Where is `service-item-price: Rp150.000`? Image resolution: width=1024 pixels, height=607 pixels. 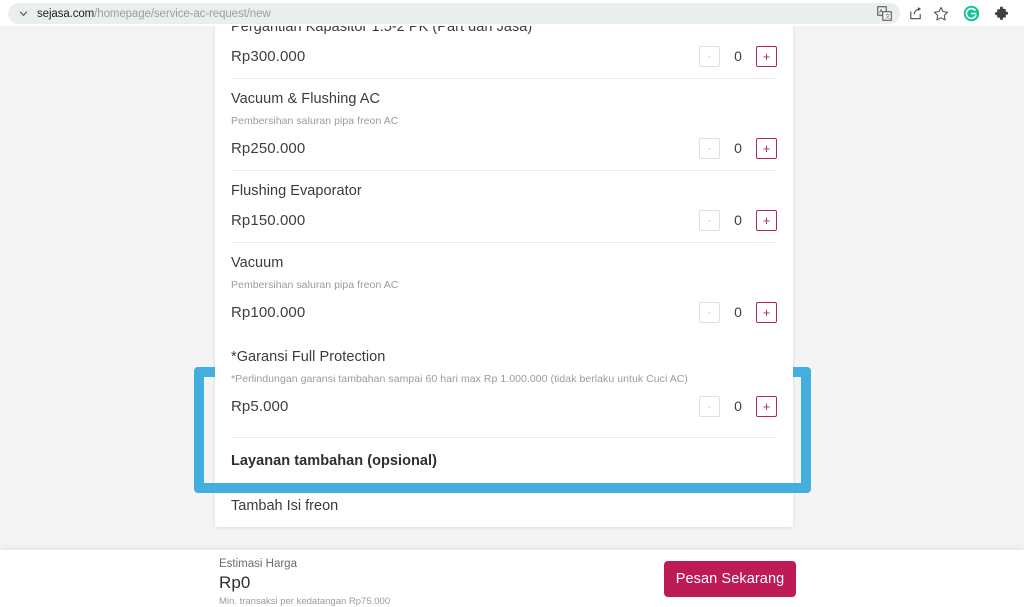
service-item-price: Rp150.000 is located at coordinates (268, 220).